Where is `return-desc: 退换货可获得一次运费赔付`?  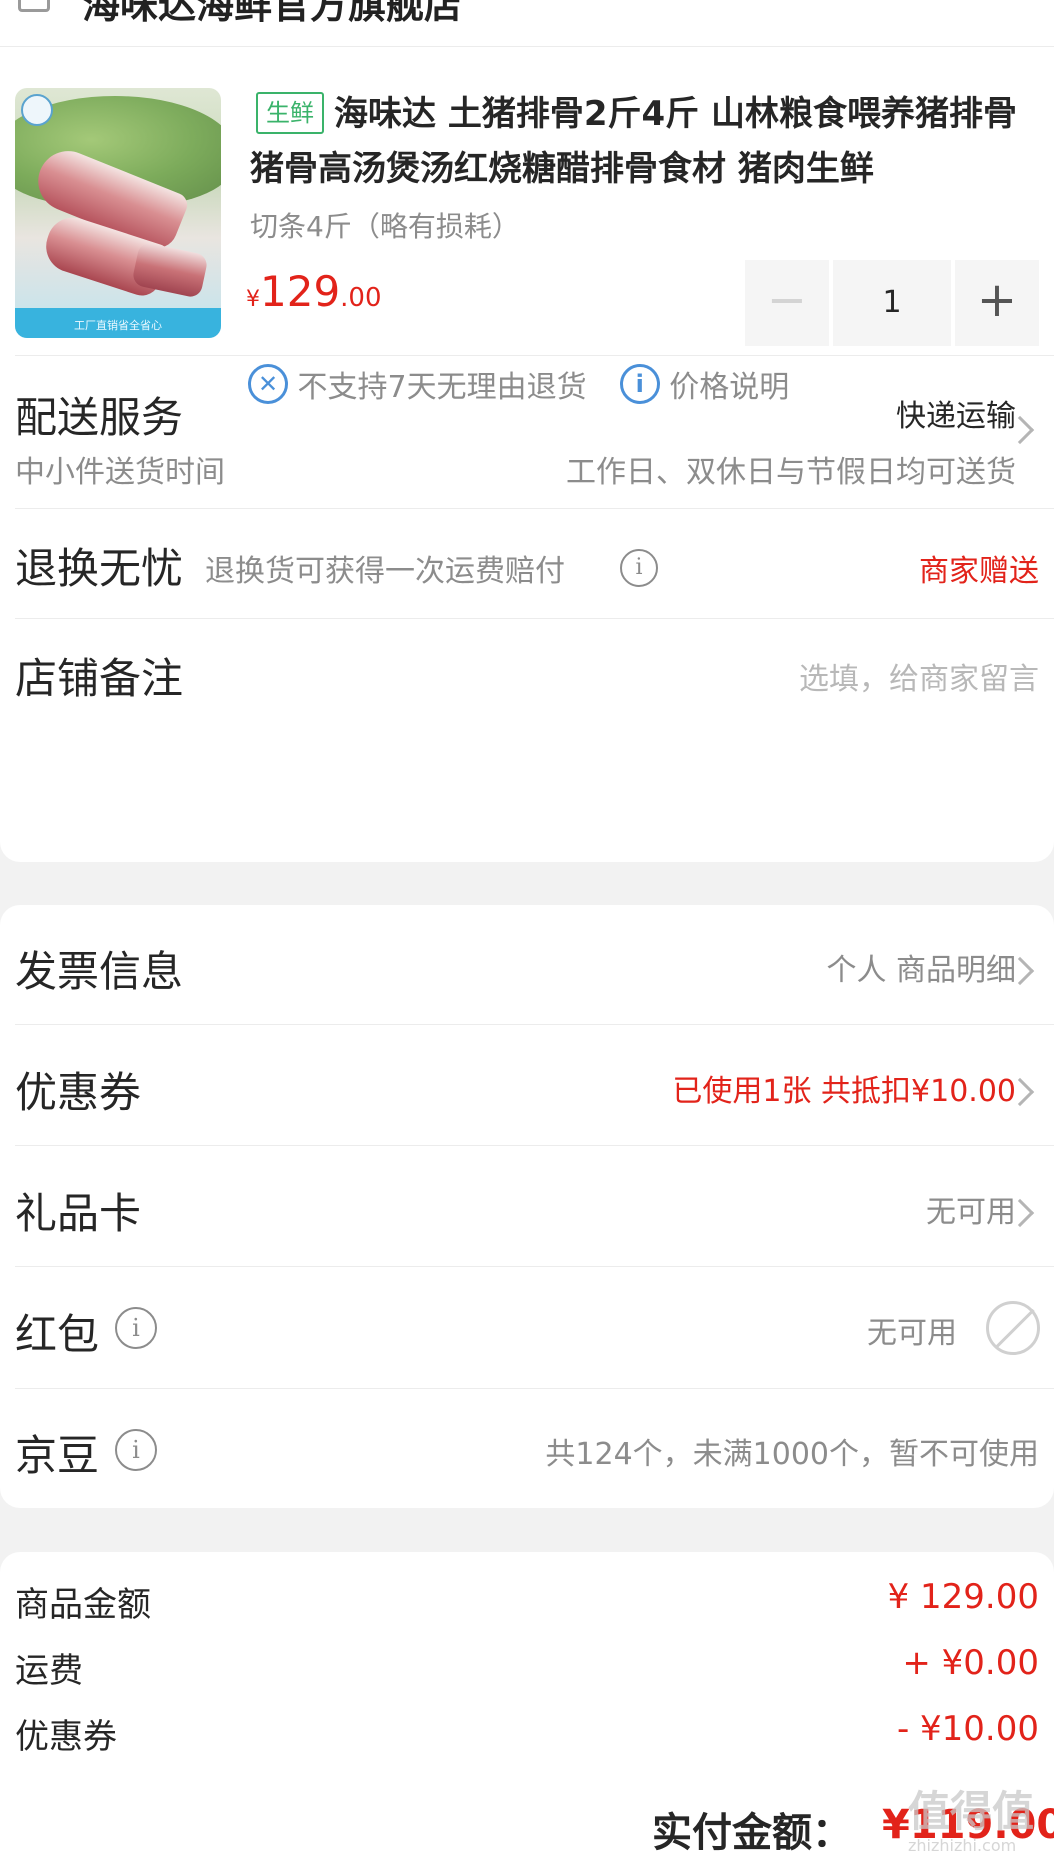 return-desc: 退换货可获得一次运费赔付 is located at coordinates (385, 571).